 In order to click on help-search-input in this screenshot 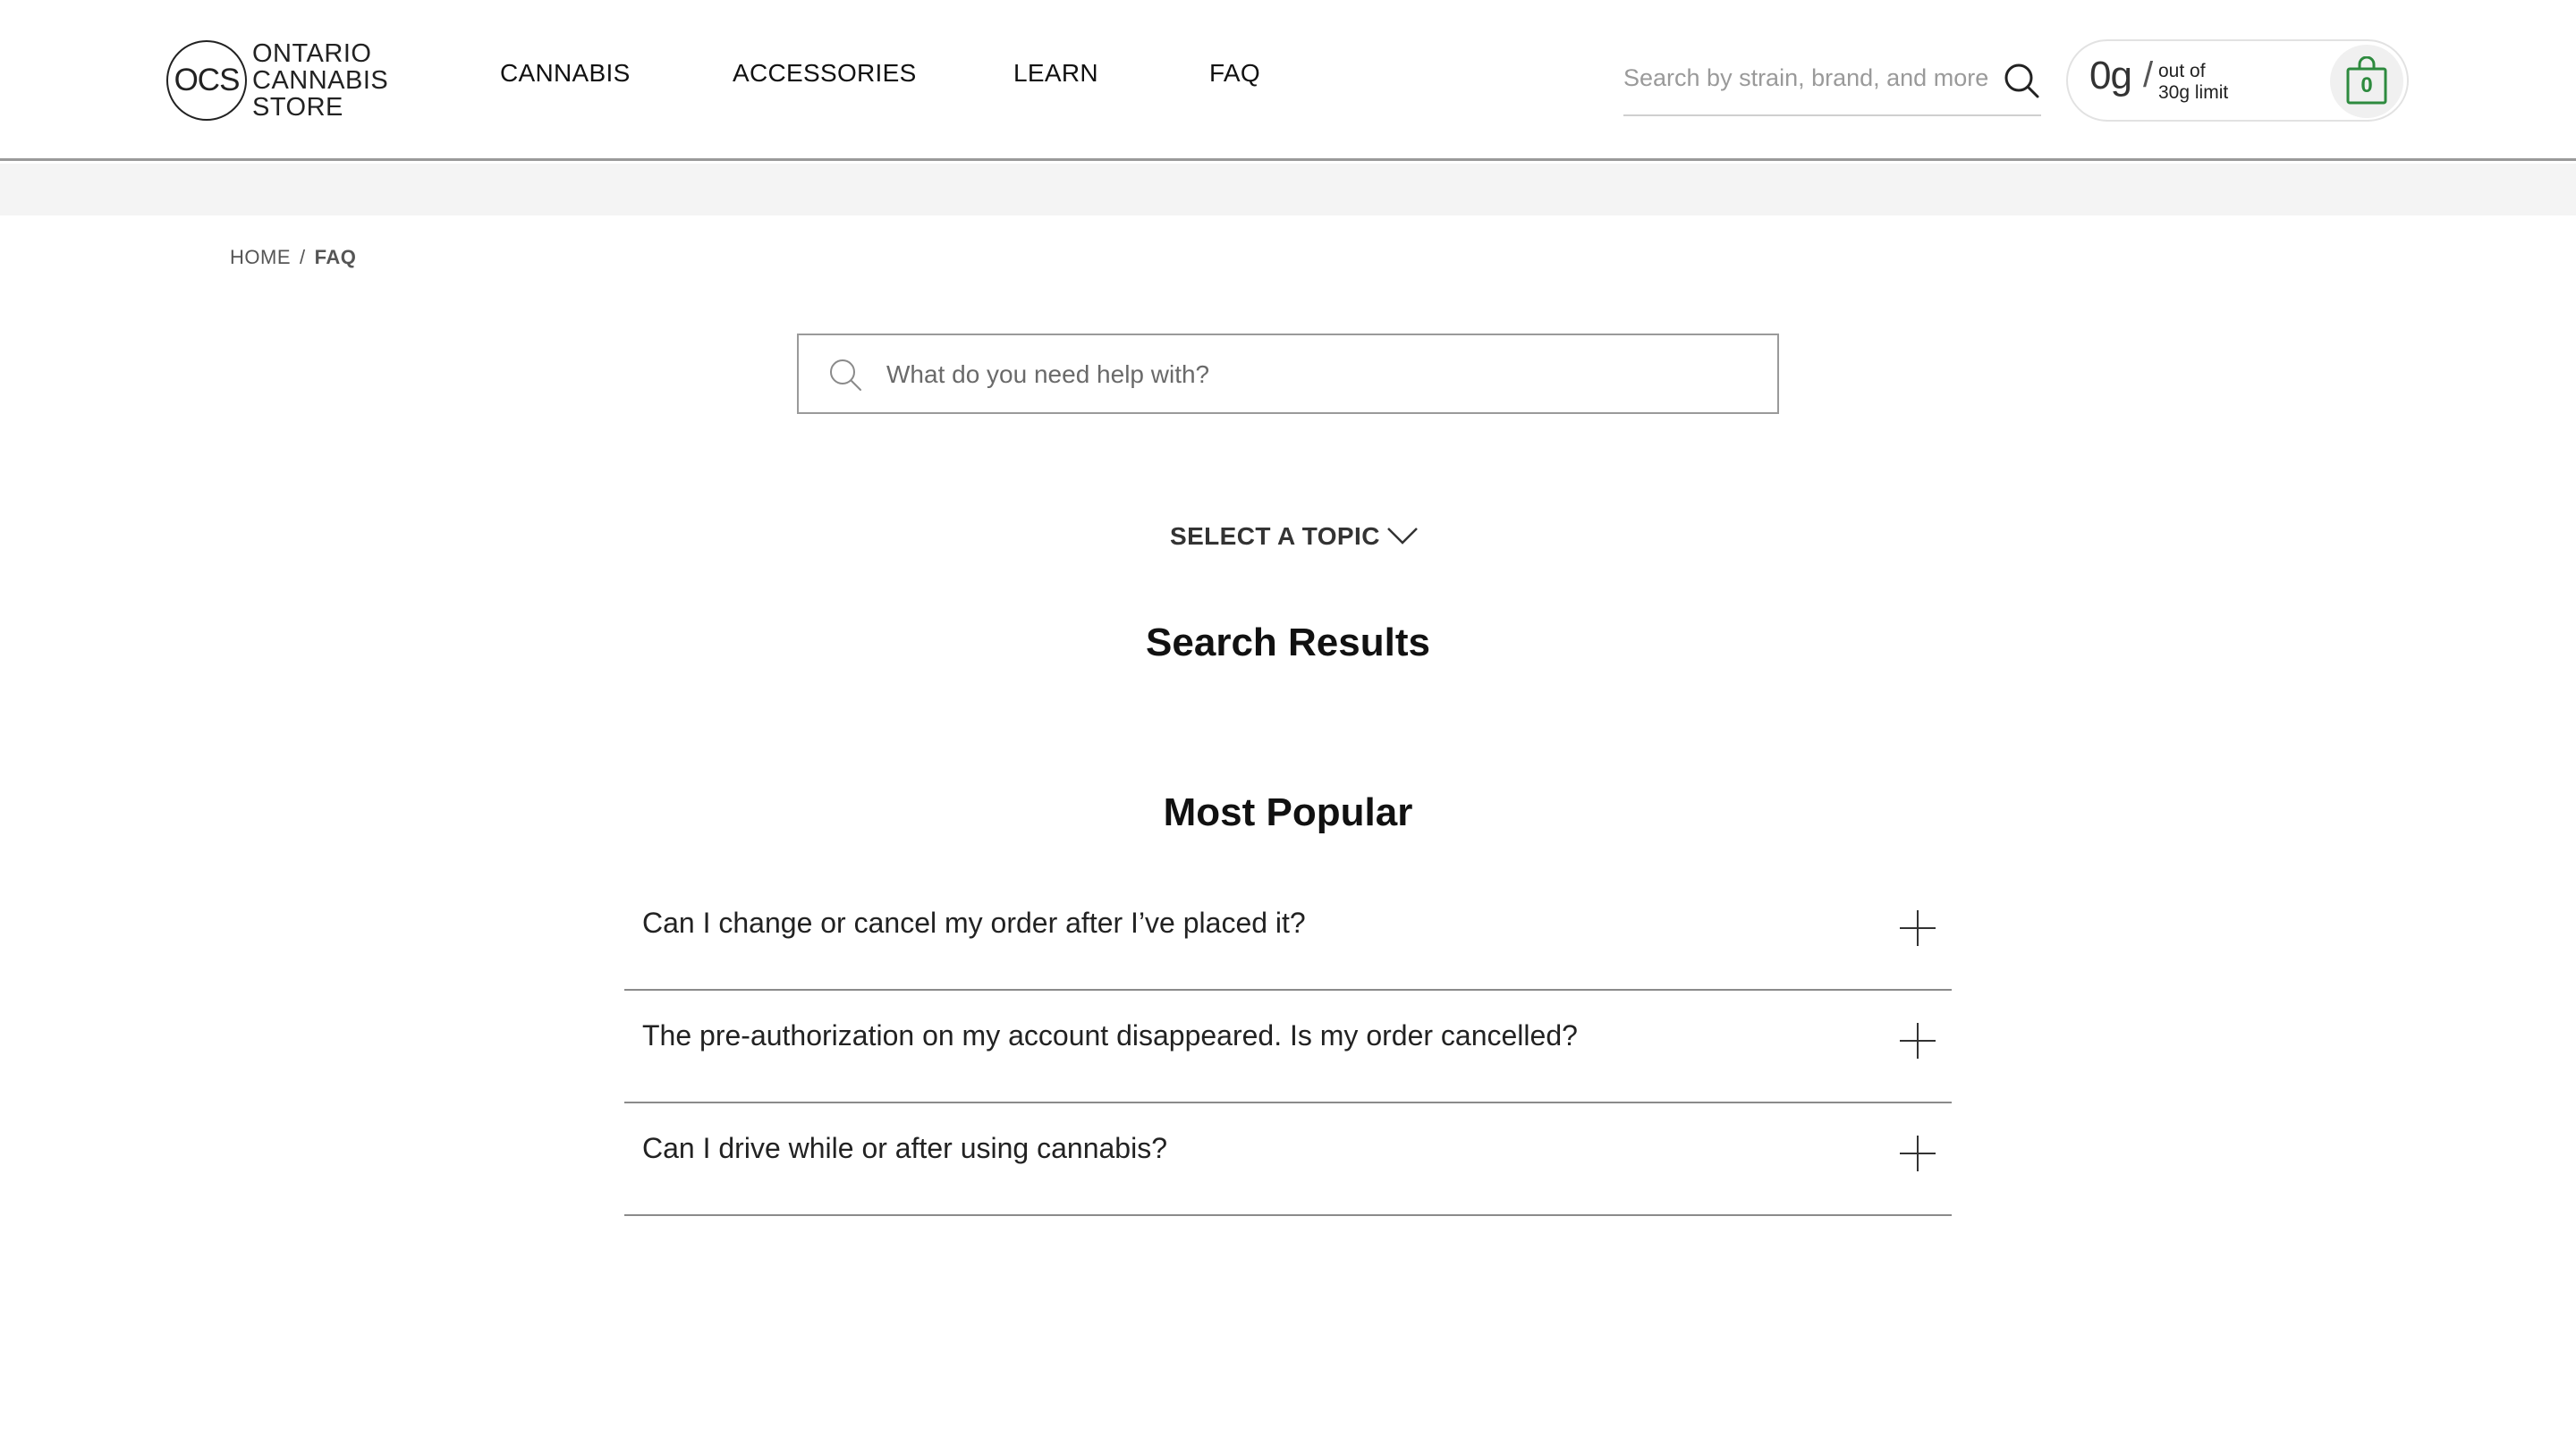, I will do `click(1315, 374)`.